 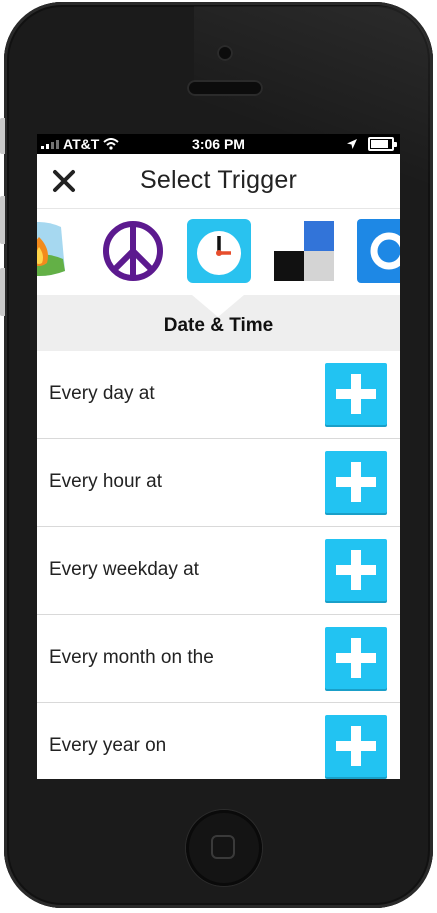 What do you see at coordinates (225, 88) in the screenshot?
I see `earpiece-speaker` at bounding box center [225, 88].